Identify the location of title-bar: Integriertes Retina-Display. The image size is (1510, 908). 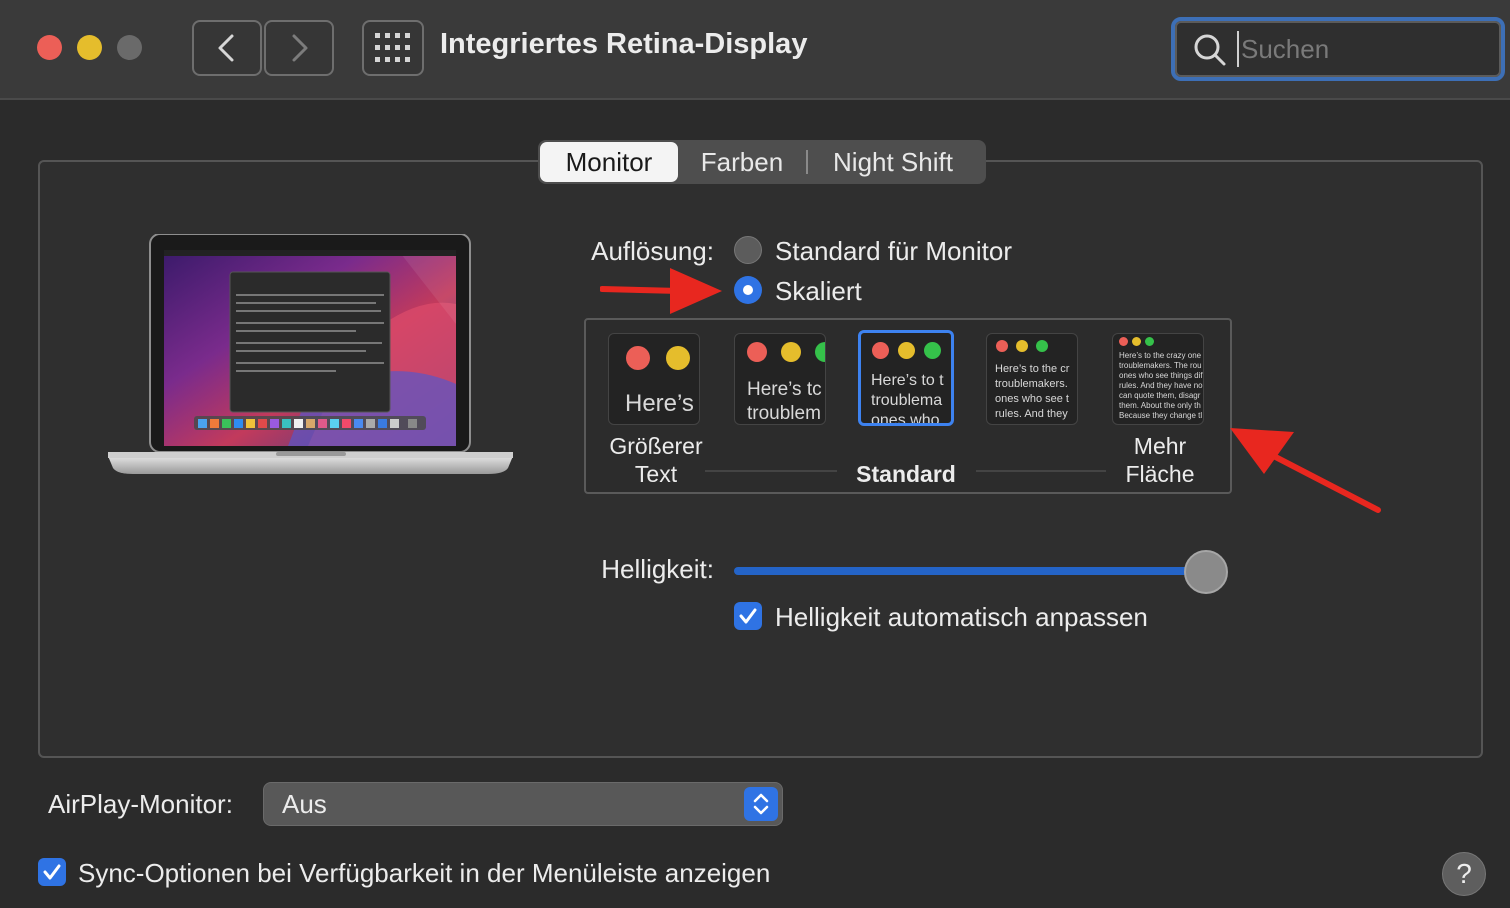
(755, 50).